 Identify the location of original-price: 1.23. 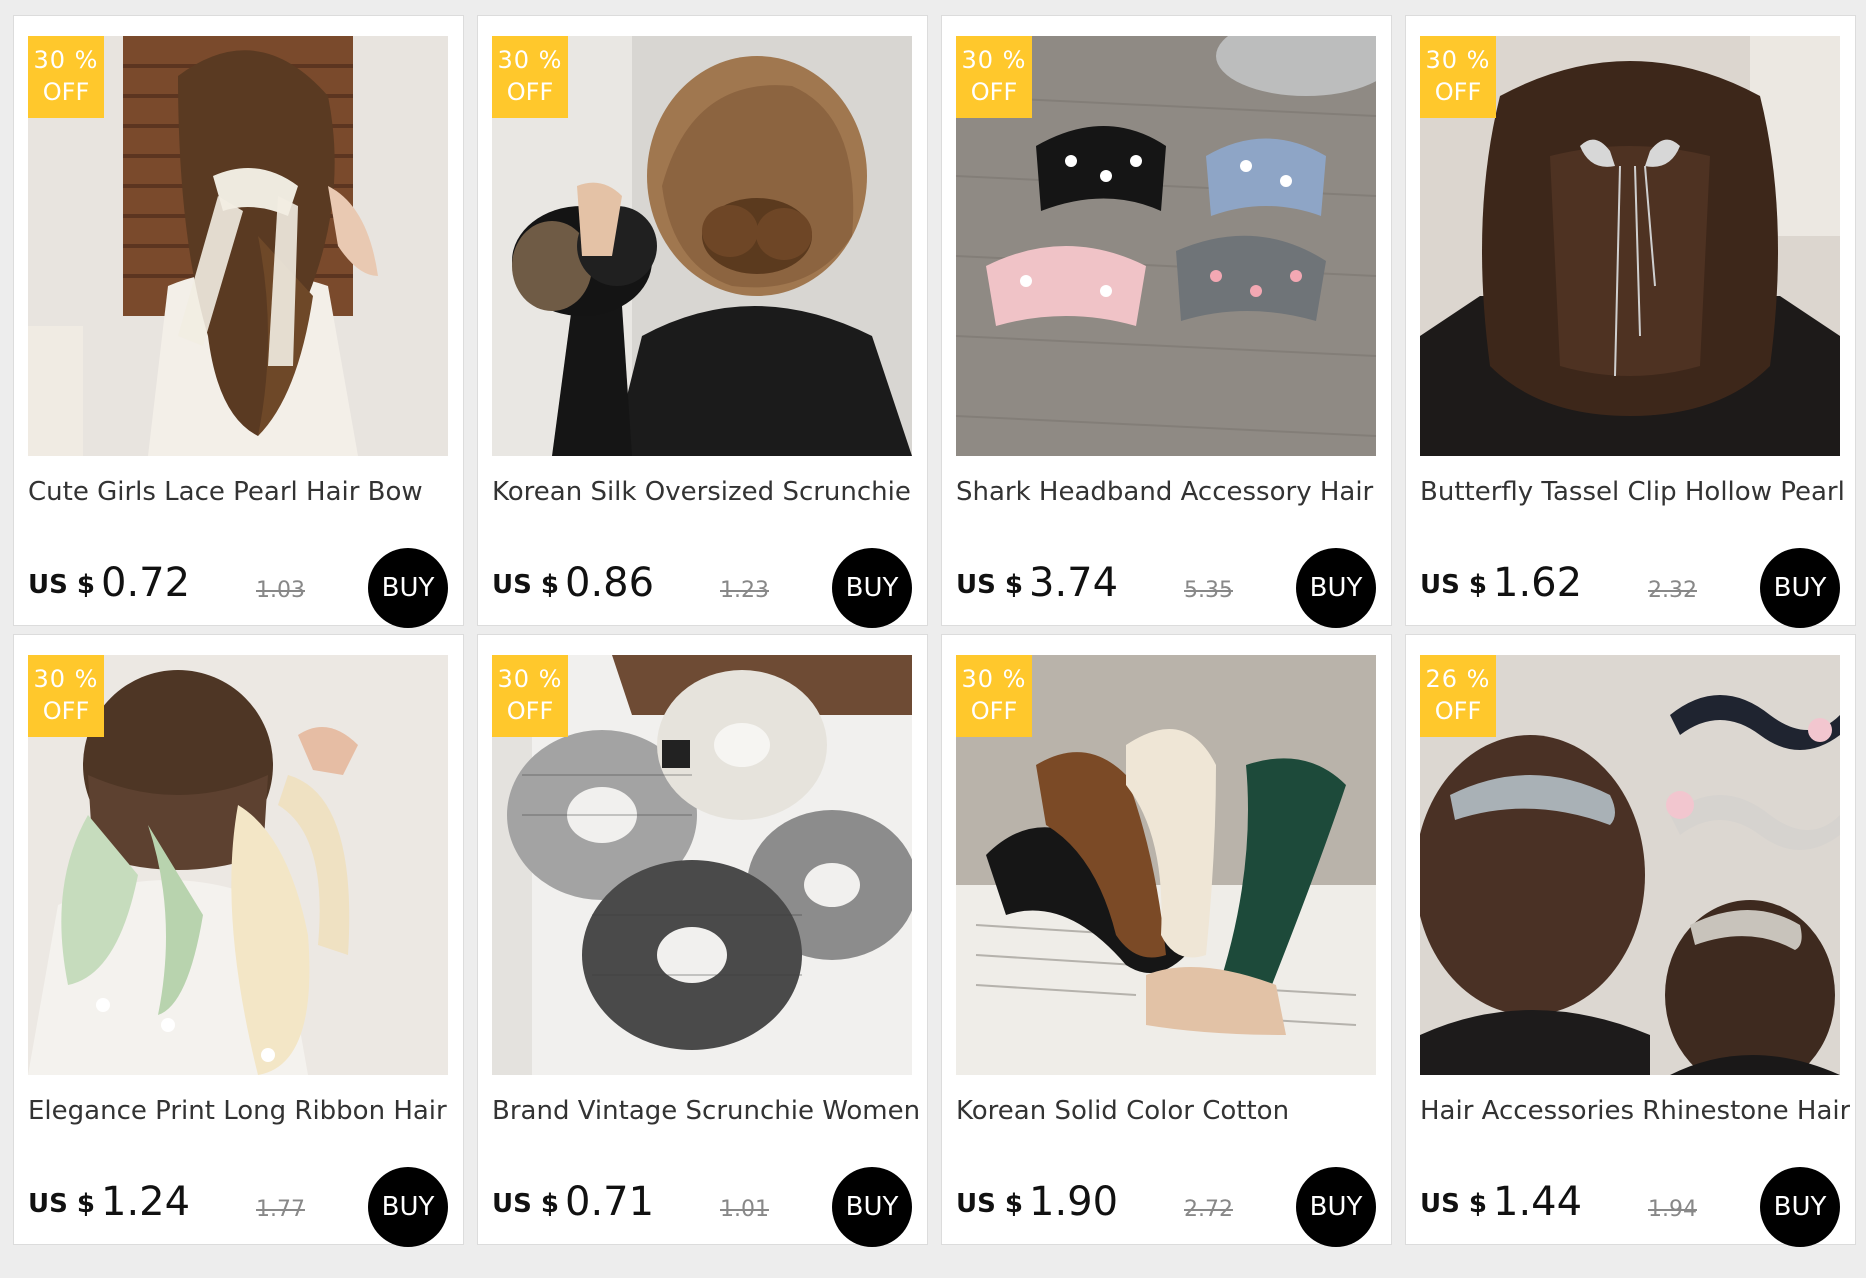
(744, 590).